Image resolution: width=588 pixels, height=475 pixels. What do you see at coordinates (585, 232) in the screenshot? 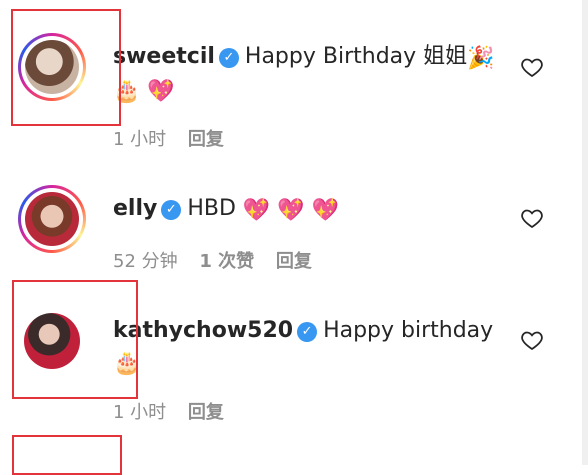
I see `scrollbar` at bounding box center [585, 232].